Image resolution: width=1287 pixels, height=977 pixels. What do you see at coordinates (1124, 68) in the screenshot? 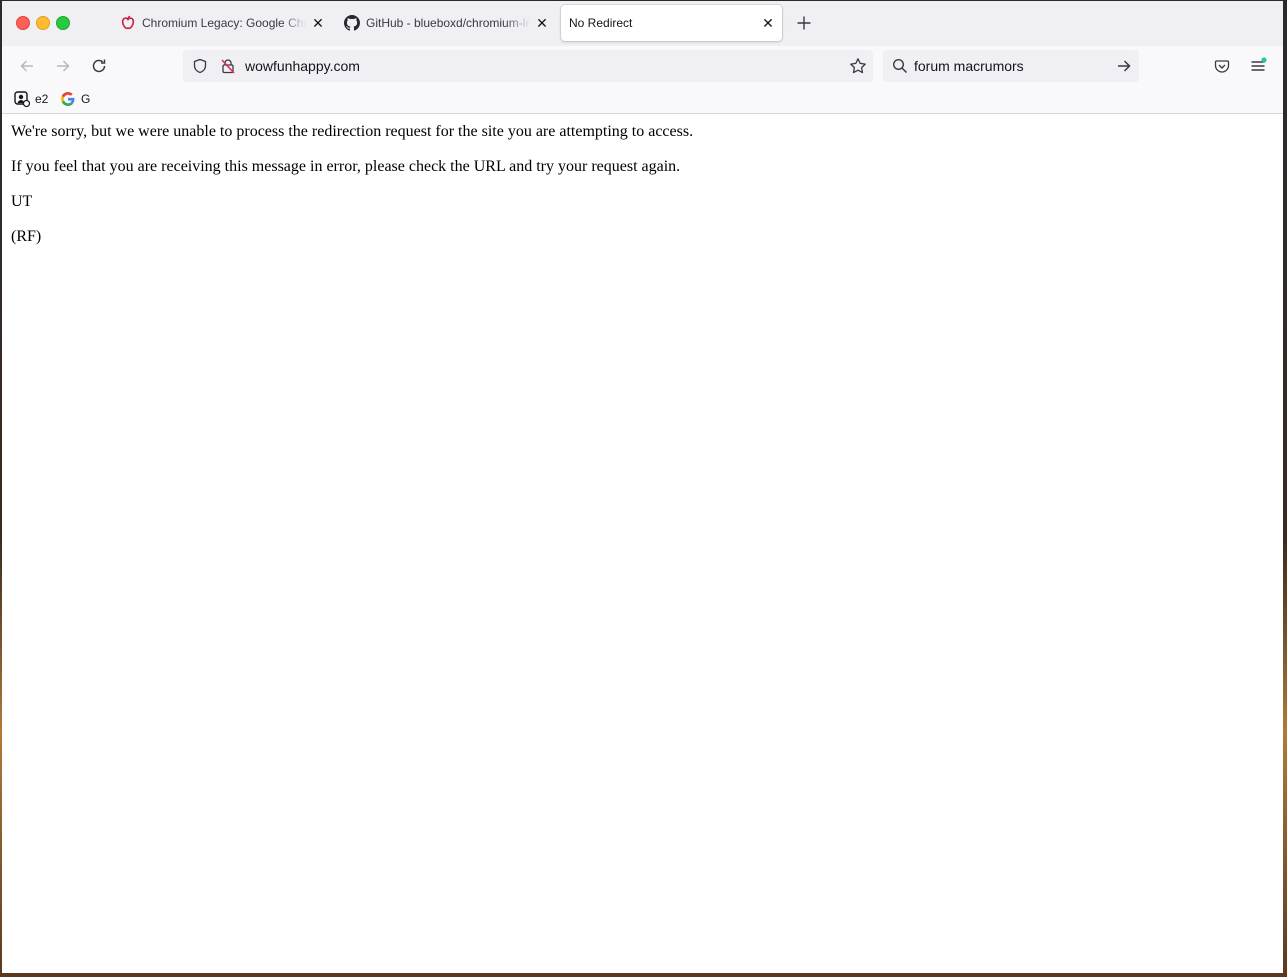
I see `search-go-arrow-icon` at bounding box center [1124, 68].